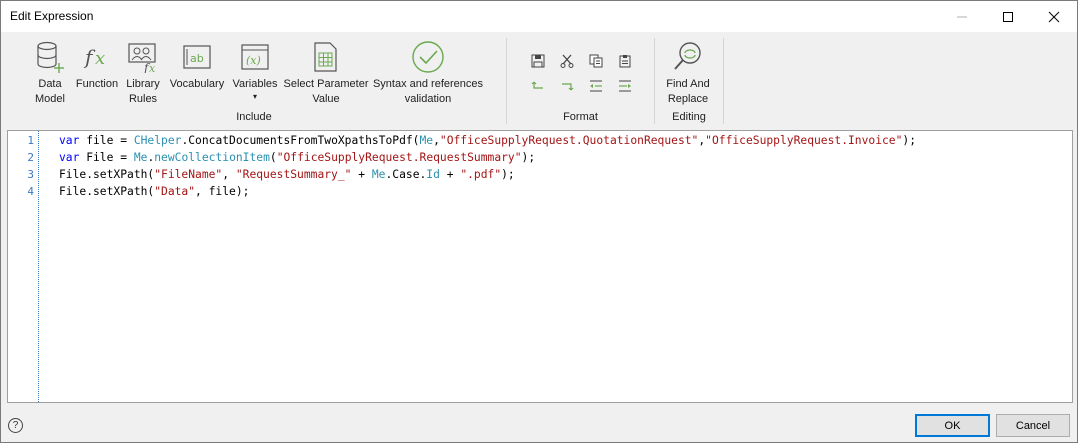  I want to click on data-model-button: Data Model, so click(50, 75).